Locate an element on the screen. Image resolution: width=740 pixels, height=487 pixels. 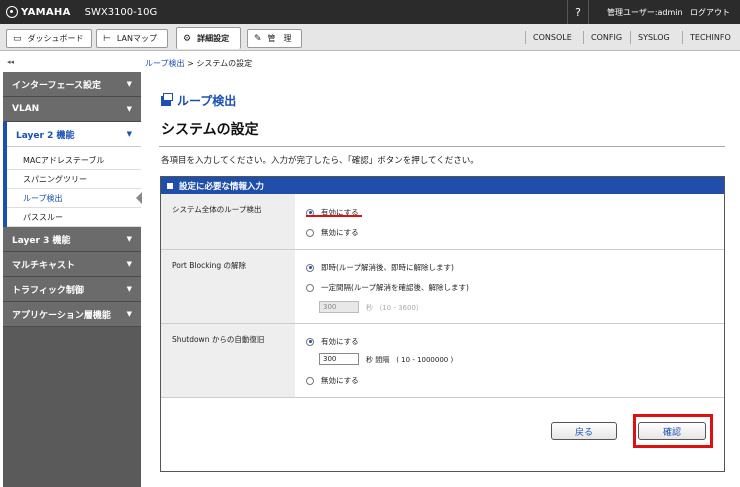
port-blocking-interval-hint: 秒 （10 - 3600） is located at coordinates (394, 308).